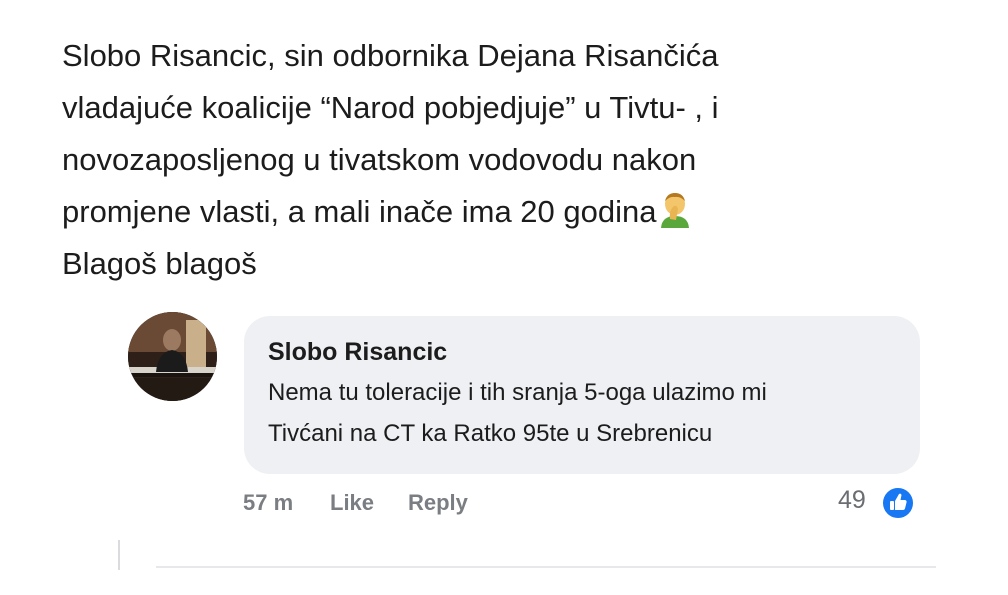  I want to click on comment-author: Slobo Risancic, so click(357, 352).